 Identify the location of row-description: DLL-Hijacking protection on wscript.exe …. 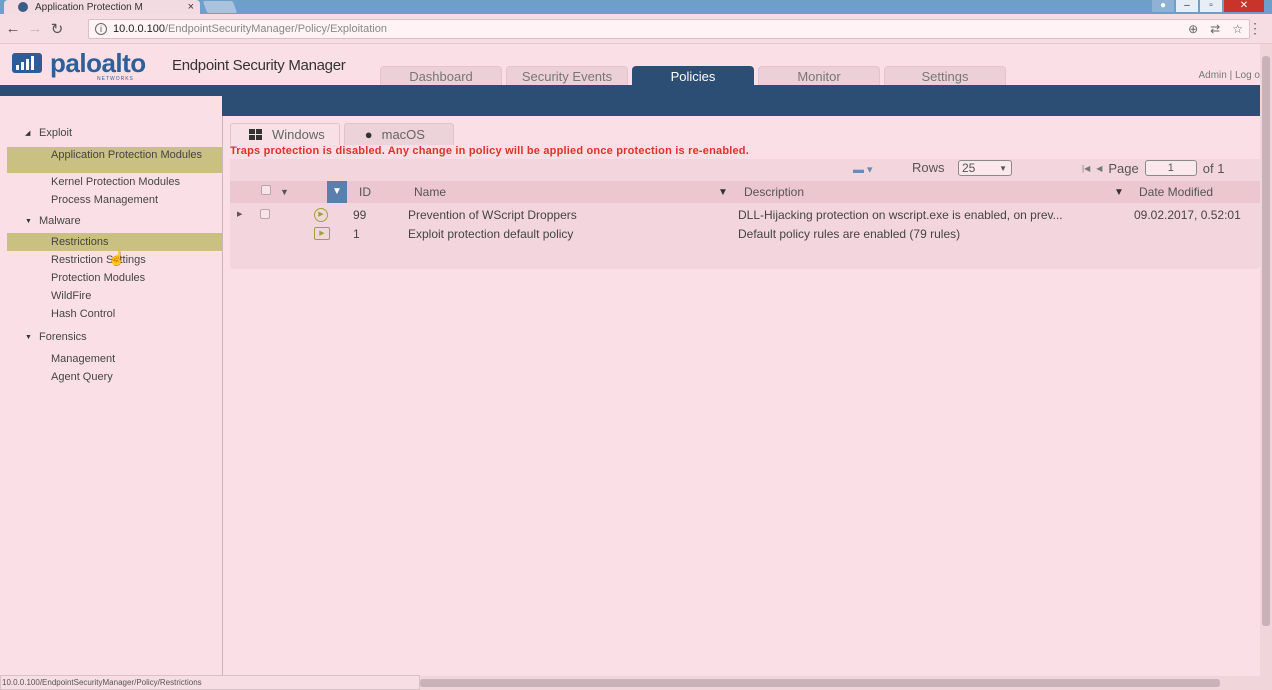
(900, 215).